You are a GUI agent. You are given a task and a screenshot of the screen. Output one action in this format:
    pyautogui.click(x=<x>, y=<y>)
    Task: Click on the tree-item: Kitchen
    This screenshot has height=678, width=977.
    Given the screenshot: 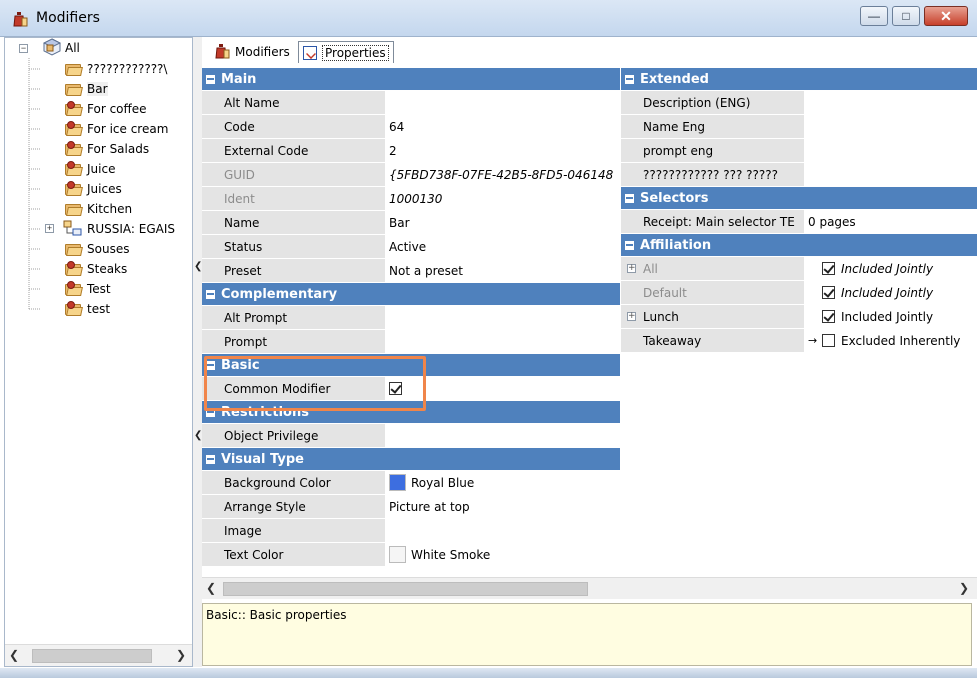 What is the action you would take?
    pyautogui.click(x=97, y=209)
    